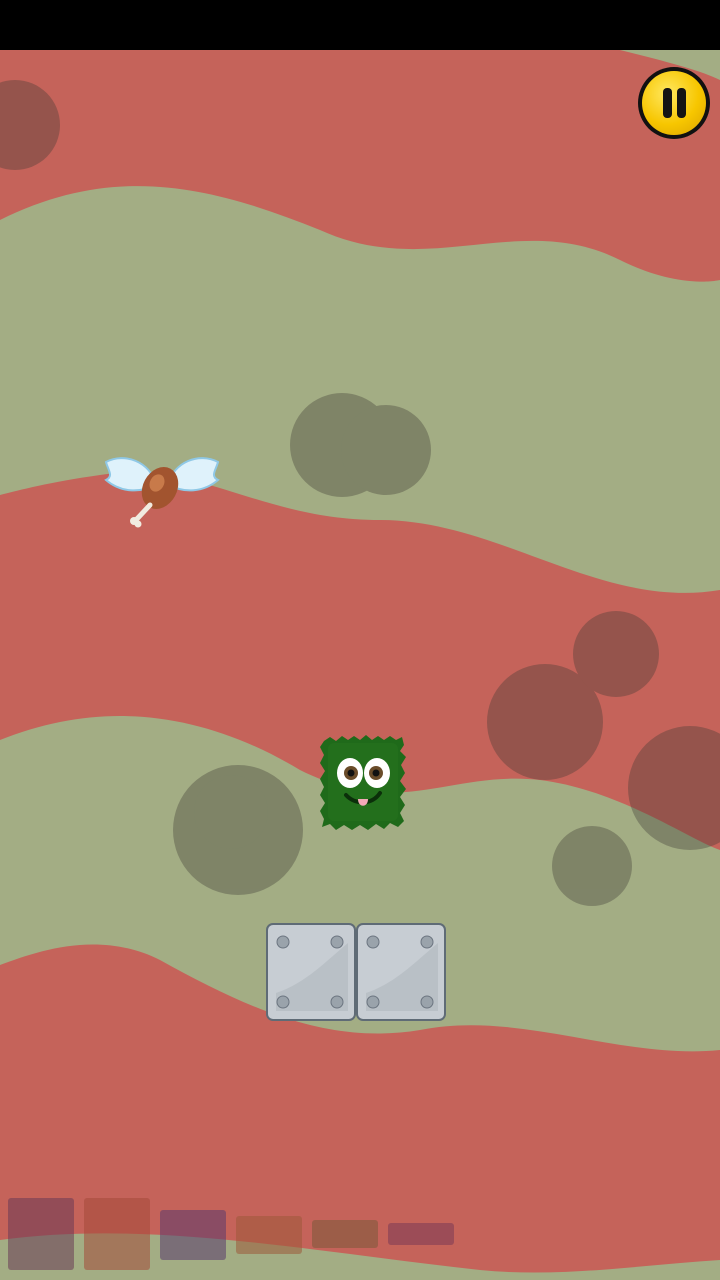 The height and width of the screenshot is (1280, 720). I want to click on pause-button, so click(674, 103).